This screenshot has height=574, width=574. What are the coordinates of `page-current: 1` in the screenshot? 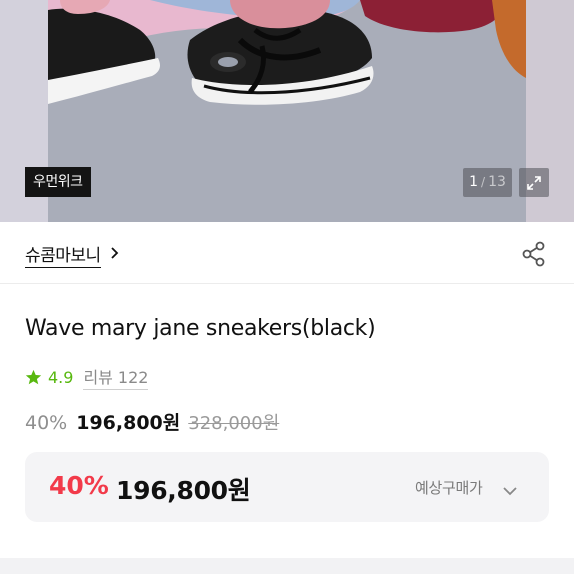 It's located at (474, 182).